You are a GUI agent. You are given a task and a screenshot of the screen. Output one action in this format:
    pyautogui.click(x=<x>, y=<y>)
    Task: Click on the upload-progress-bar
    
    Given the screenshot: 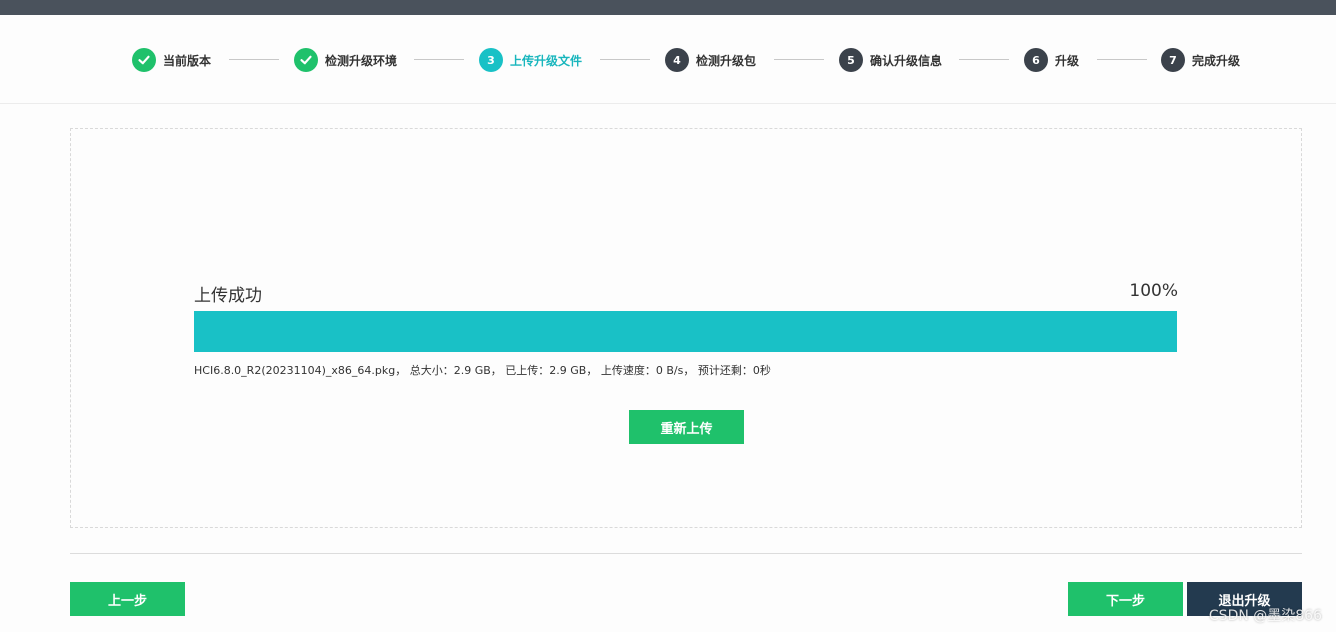 What is the action you would take?
    pyautogui.click(x=685, y=331)
    